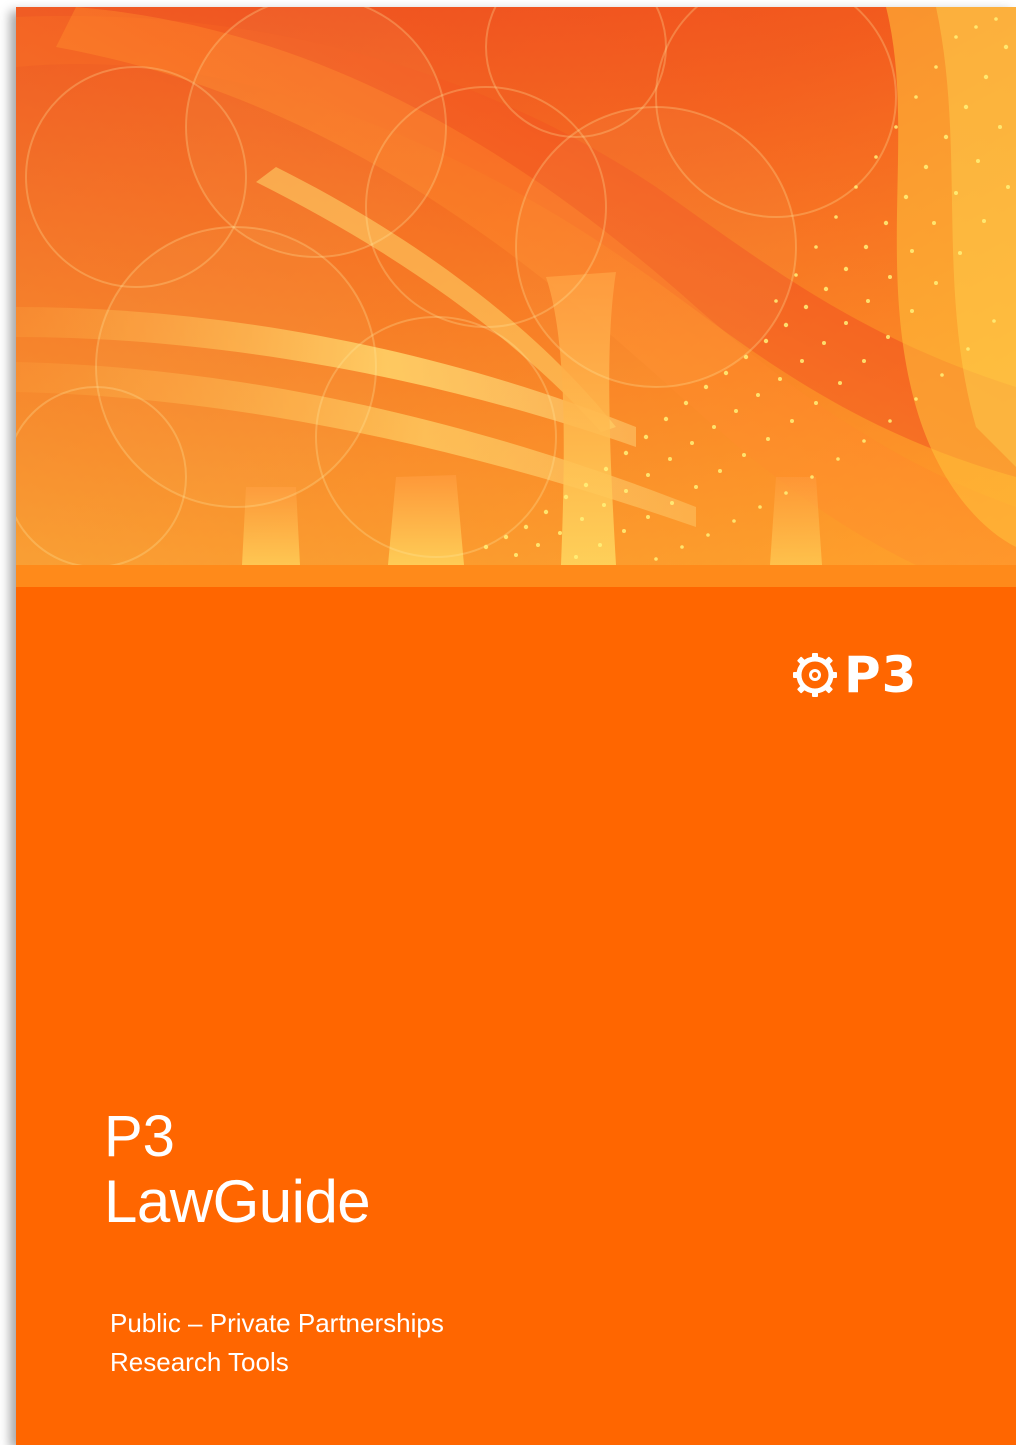 Image resolution: width=1016 pixels, height=1445 pixels. I want to click on title-block: P3 LawGuide, so click(237, 1169).